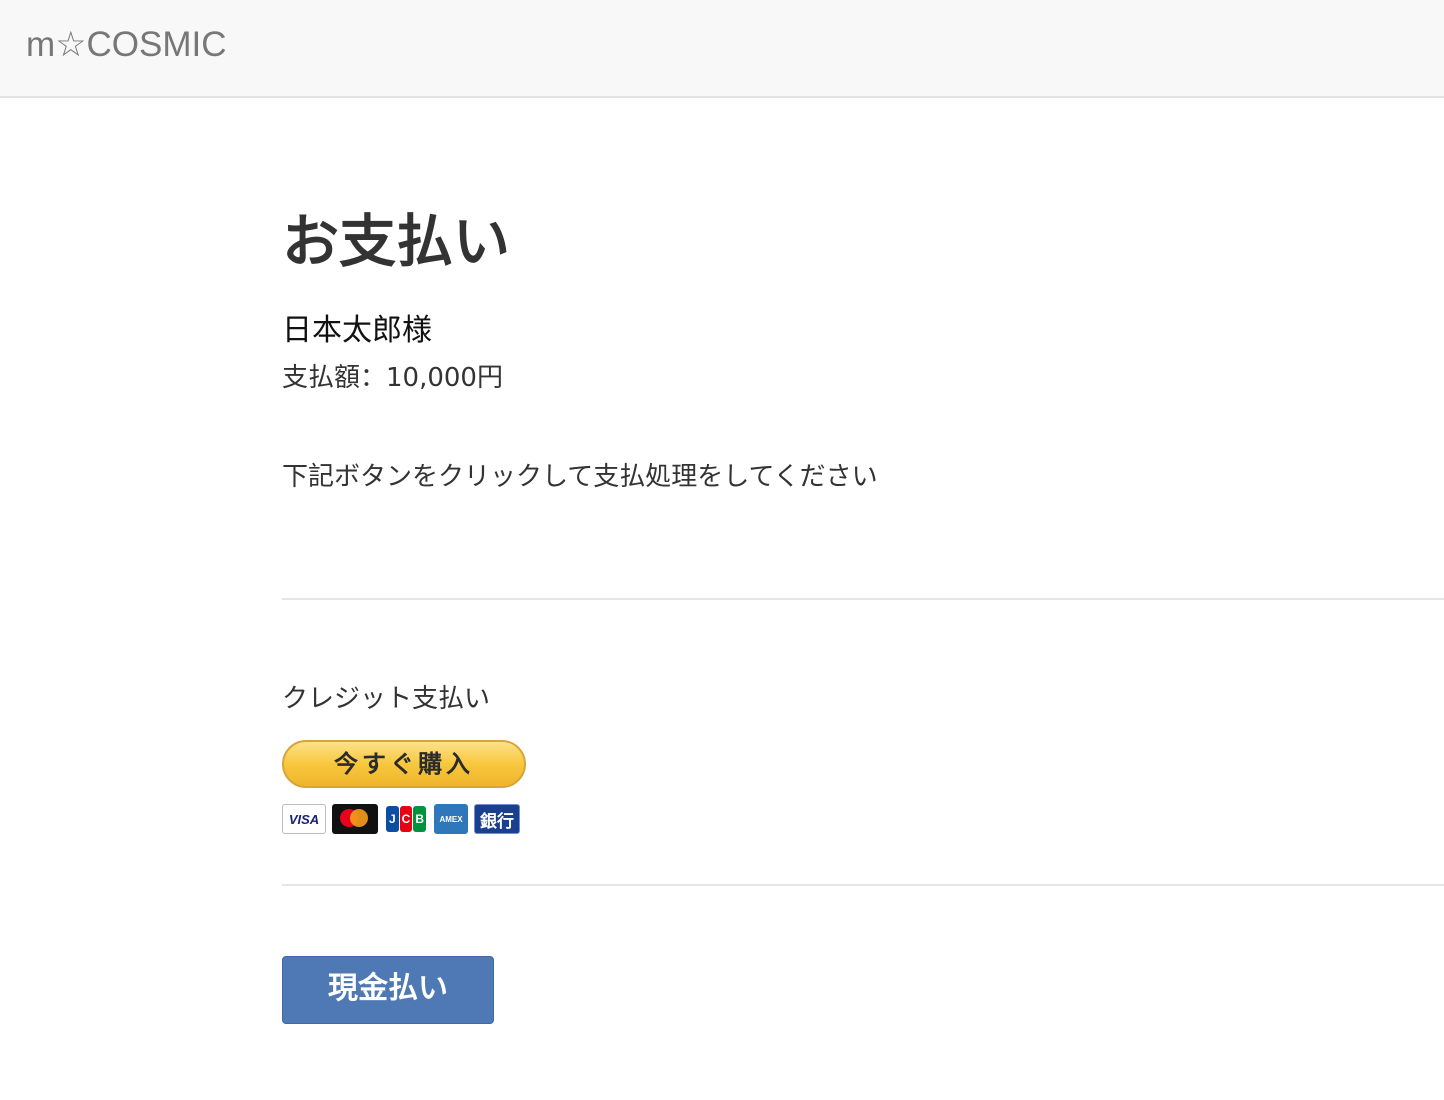 The image size is (1444, 1100). What do you see at coordinates (497, 819) in the screenshot?
I see `bank-logo-icon: 銀行` at bounding box center [497, 819].